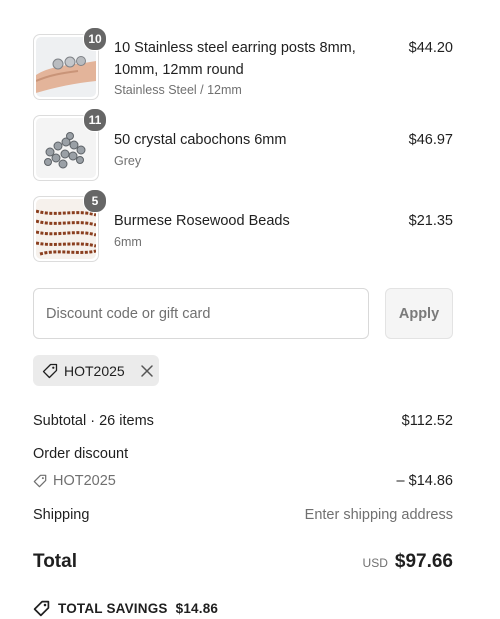 The image size is (500, 619). I want to click on total-label: Total, so click(55, 561).